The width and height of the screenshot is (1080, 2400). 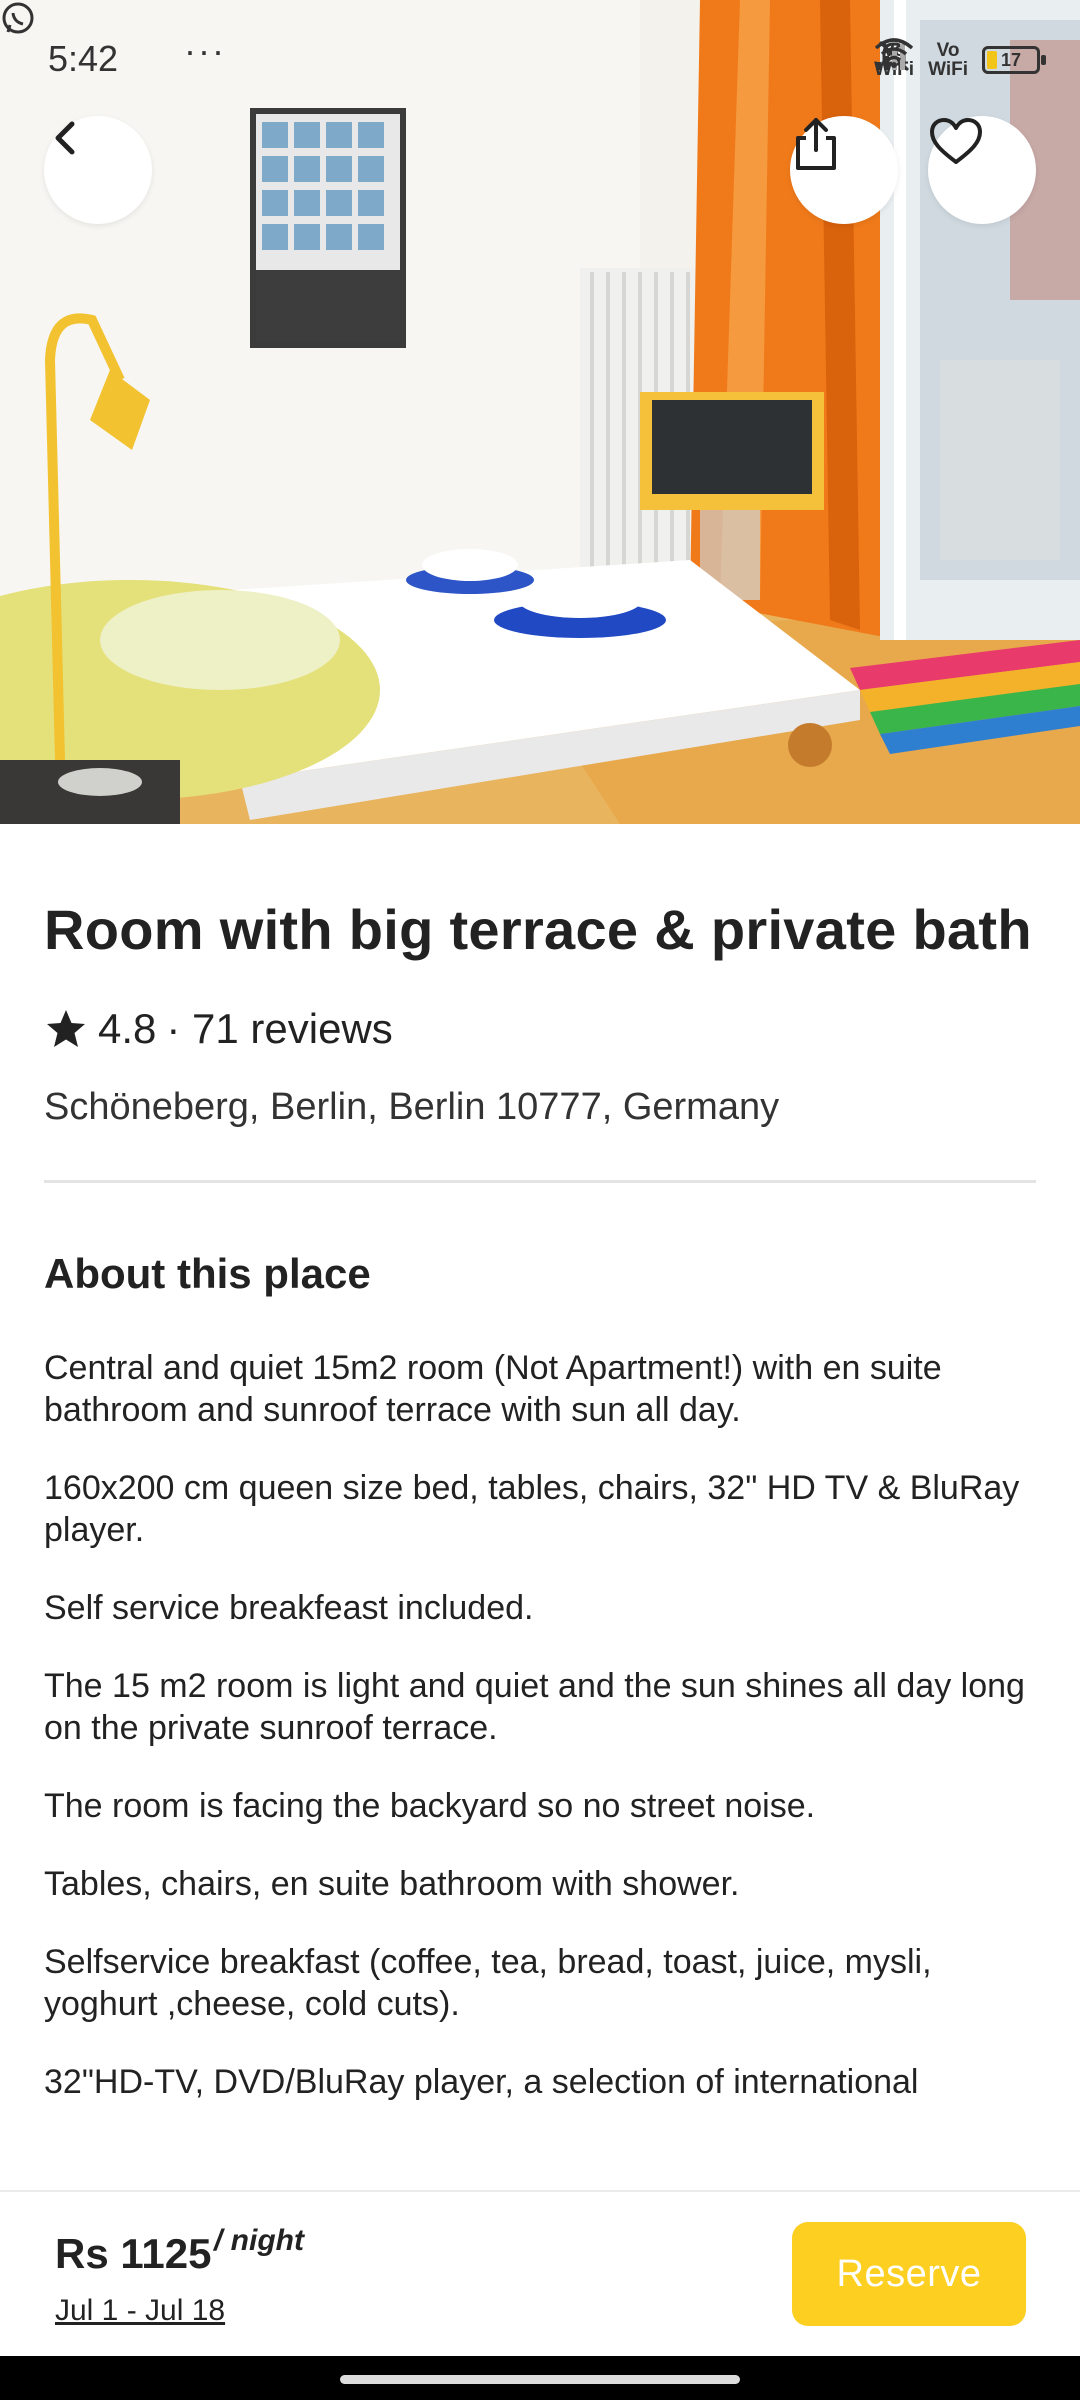 I want to click on back-button, so click(x=98, y=170).